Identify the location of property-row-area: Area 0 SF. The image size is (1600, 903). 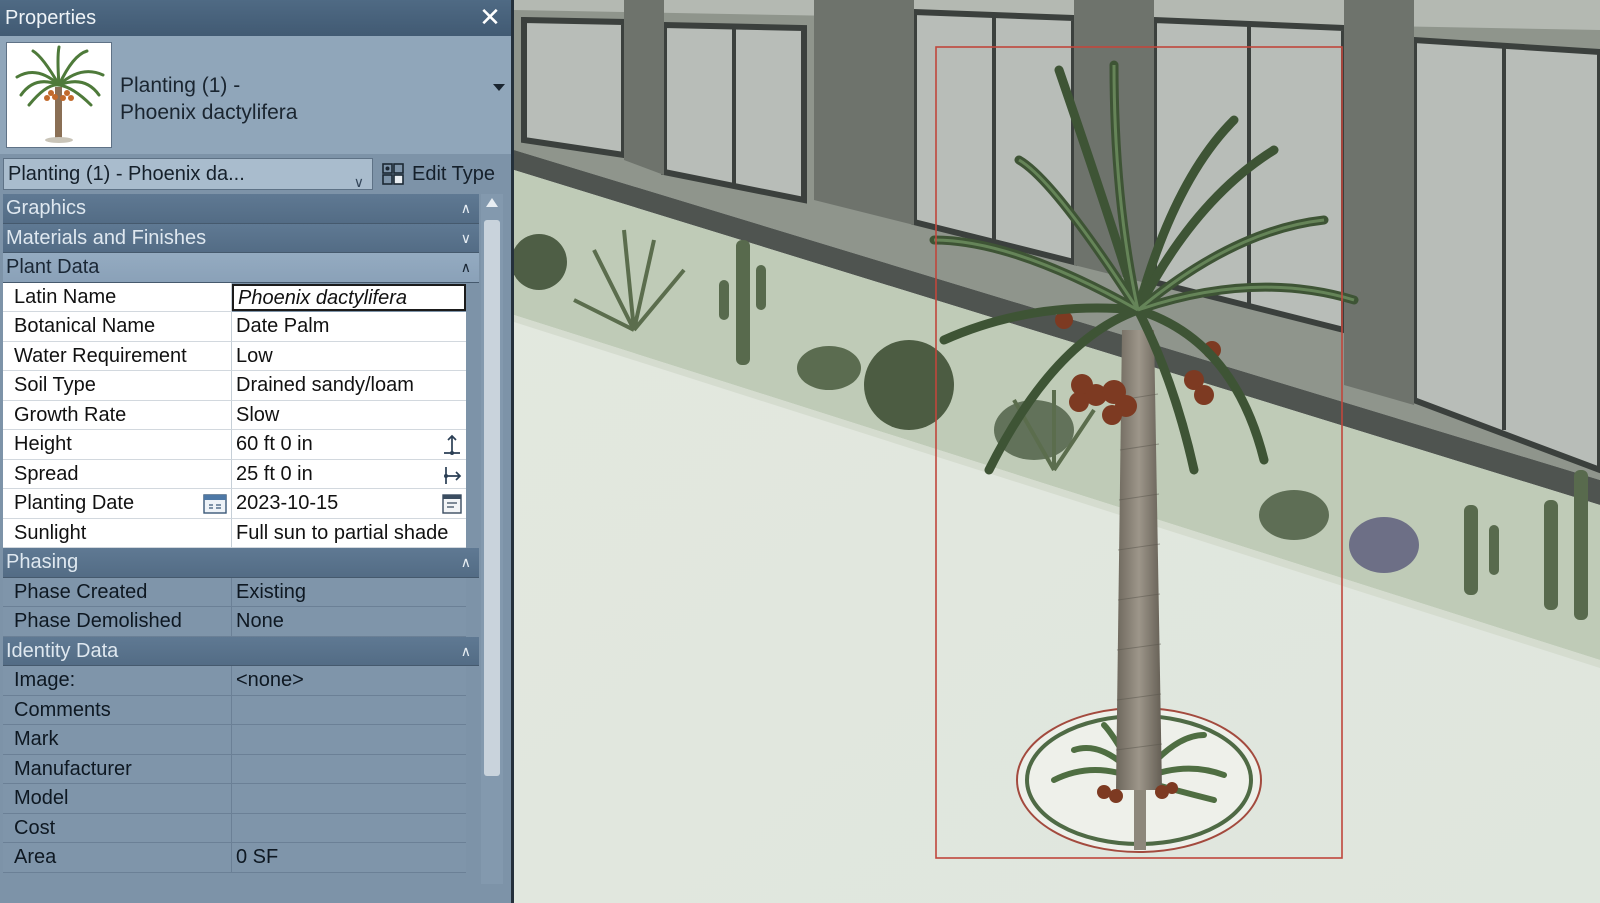
(241, 858).